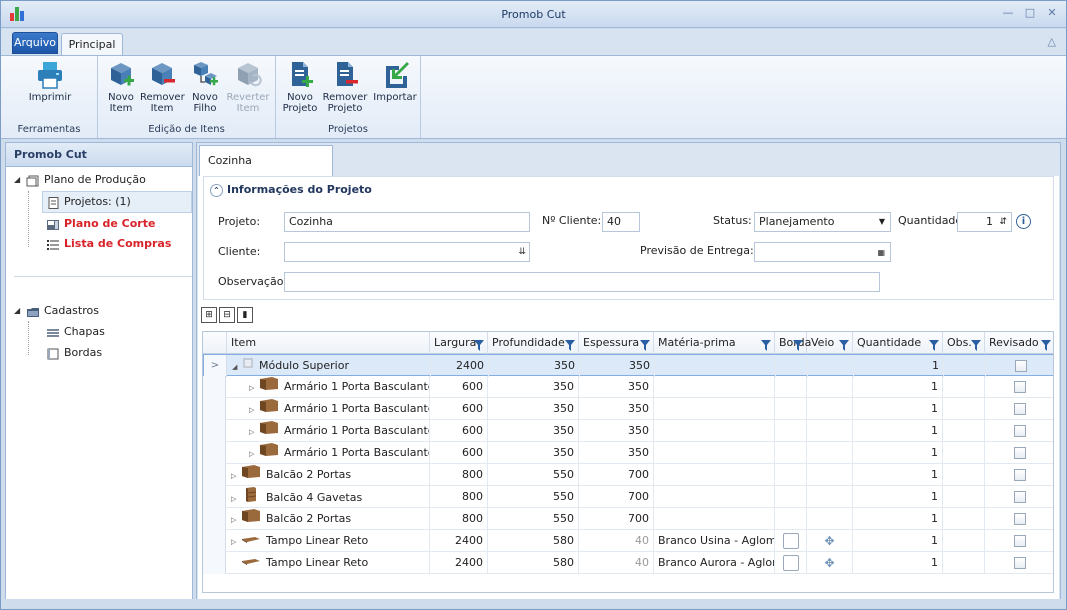 This screenshot has height=610, width=1067. I want to click on remover-item-button: Remover Item, so click(162, 87).